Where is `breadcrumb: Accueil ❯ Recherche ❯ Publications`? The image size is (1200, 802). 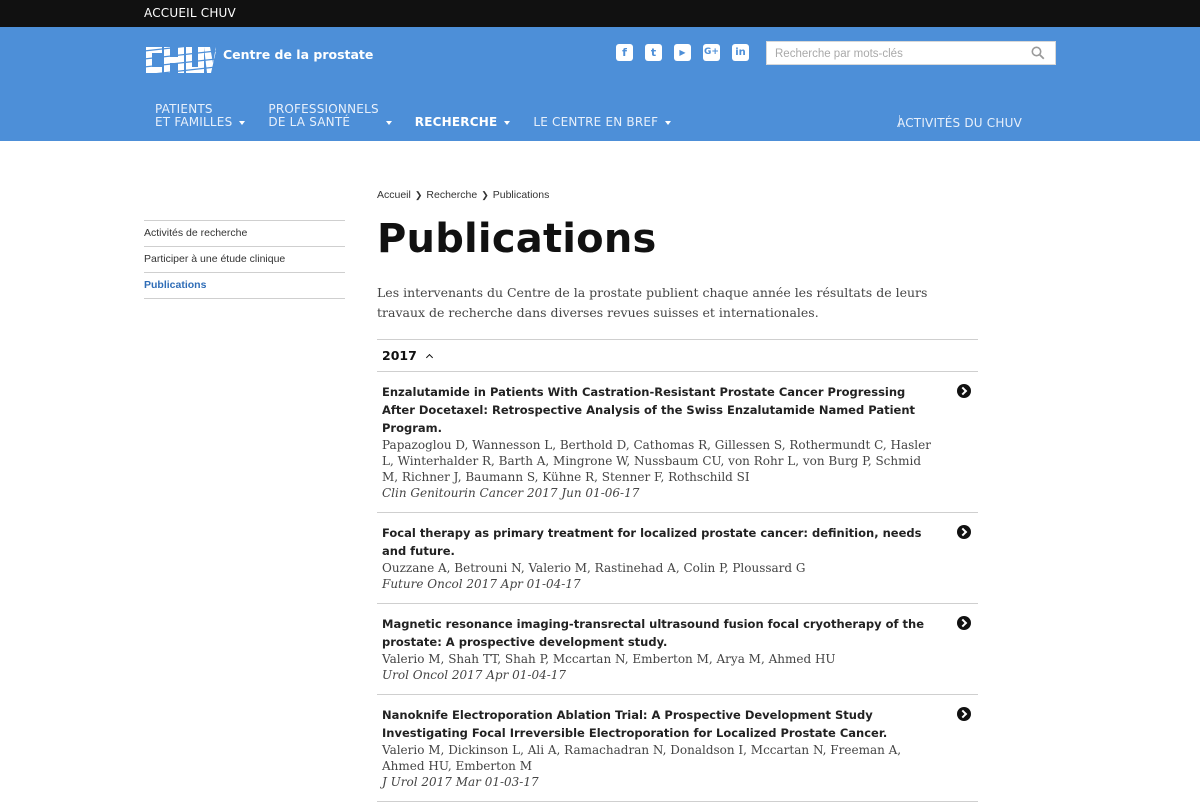
breadcrumb: Accueil ❯ Recherche ❯ Publications is located at coordinates (677, 195).